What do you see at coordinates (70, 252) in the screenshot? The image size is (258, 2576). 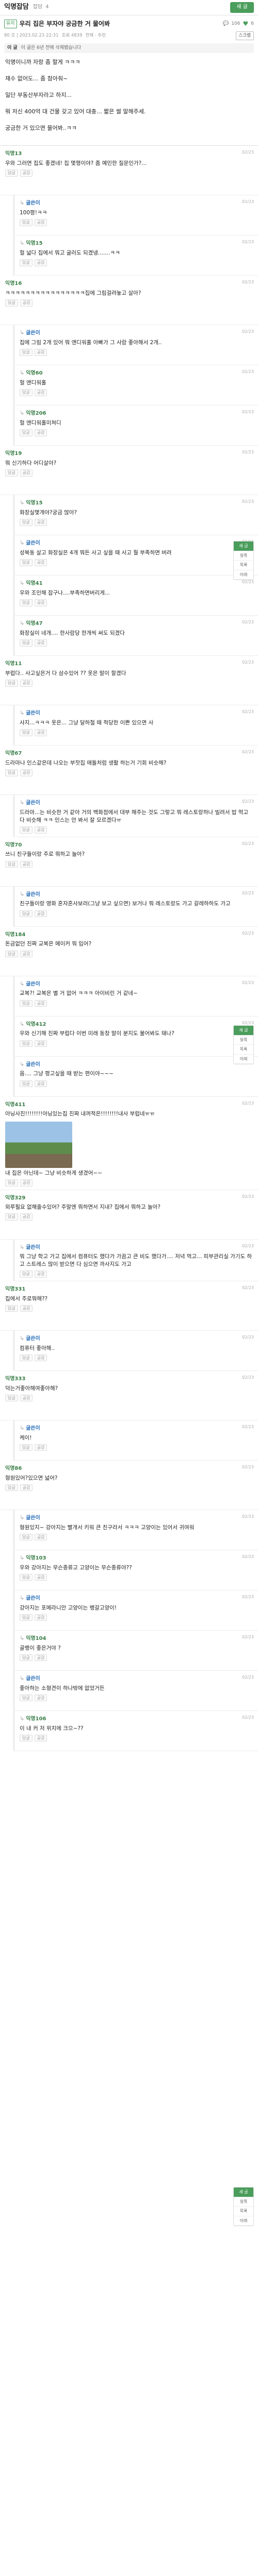 I see `comment-text: 헐 넓다 집에서 뭐고 굴러도 되겠넹.......ㅋㅋ` at bounding box center [70, 252].